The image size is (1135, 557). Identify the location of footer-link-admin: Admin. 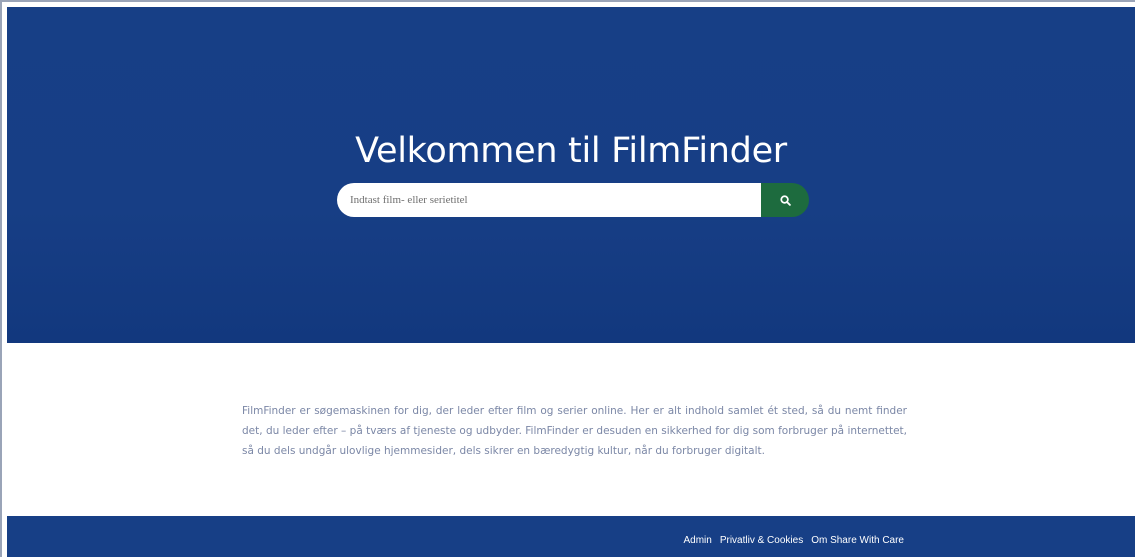
(697, 540).